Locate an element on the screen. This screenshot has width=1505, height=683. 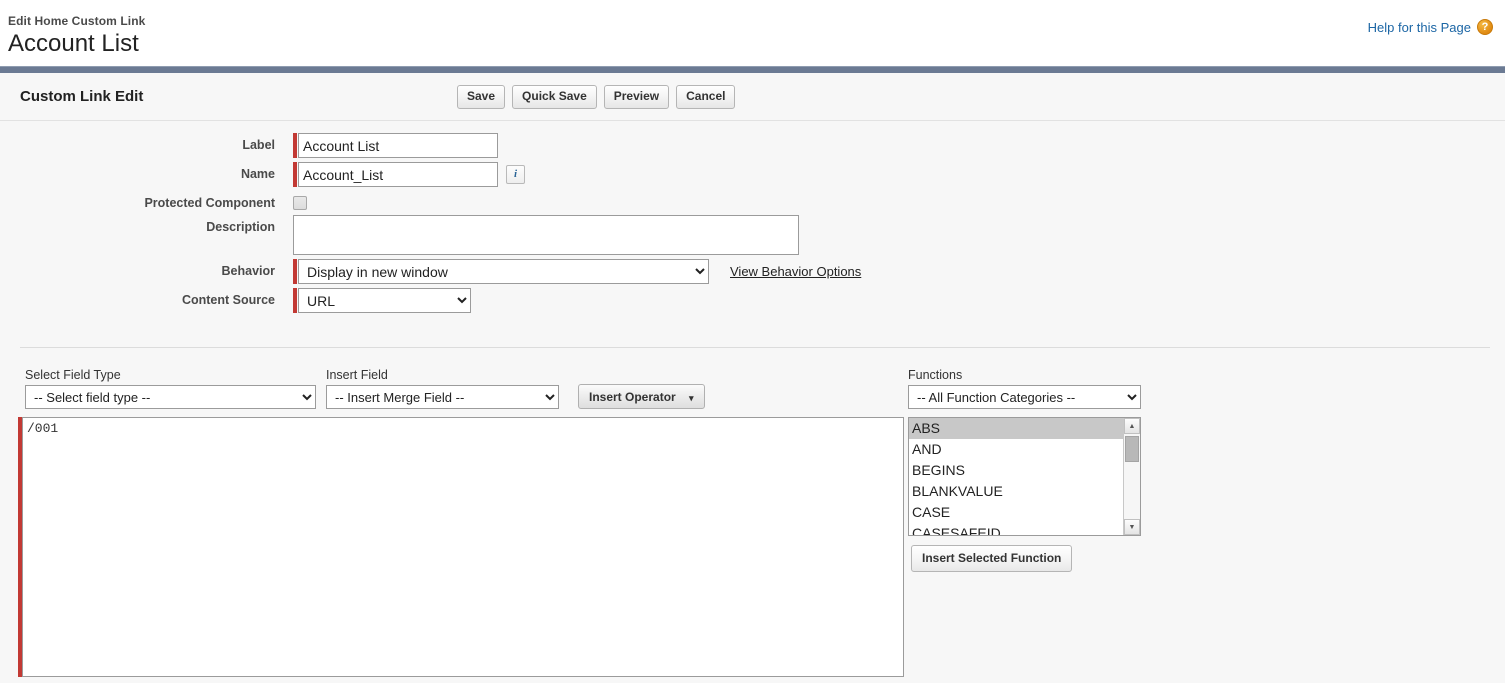
cancel-button: Cancel is located at coordinates (706, 97).